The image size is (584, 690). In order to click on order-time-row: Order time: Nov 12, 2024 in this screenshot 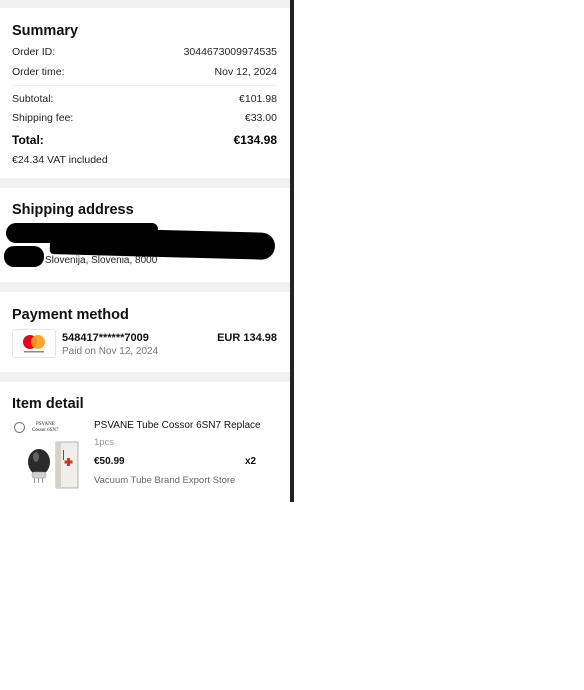, I will do `click(144, 72)`.